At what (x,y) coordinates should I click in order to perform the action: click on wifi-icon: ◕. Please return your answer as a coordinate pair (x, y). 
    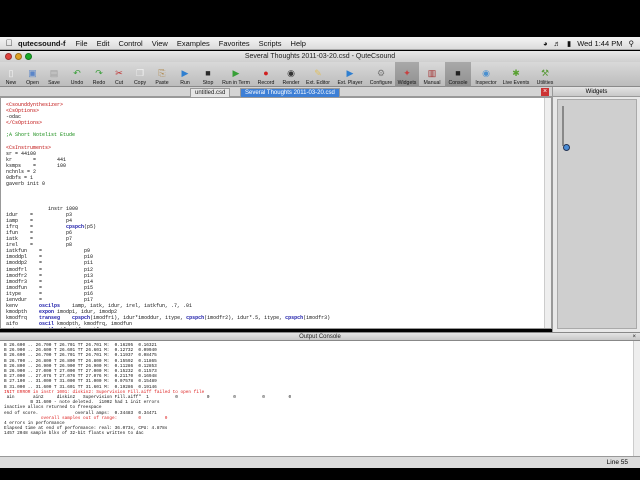
    Looking at the image, I should click on (545, 43).